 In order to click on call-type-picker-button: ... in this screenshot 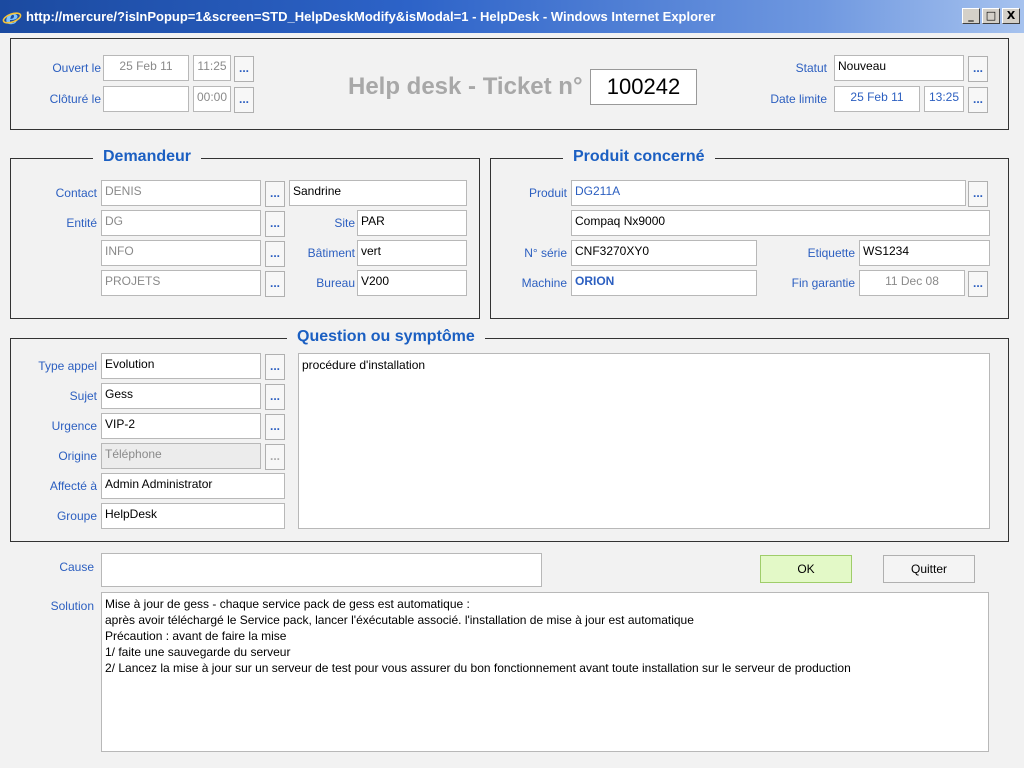, I will do `click(275, 367)`.